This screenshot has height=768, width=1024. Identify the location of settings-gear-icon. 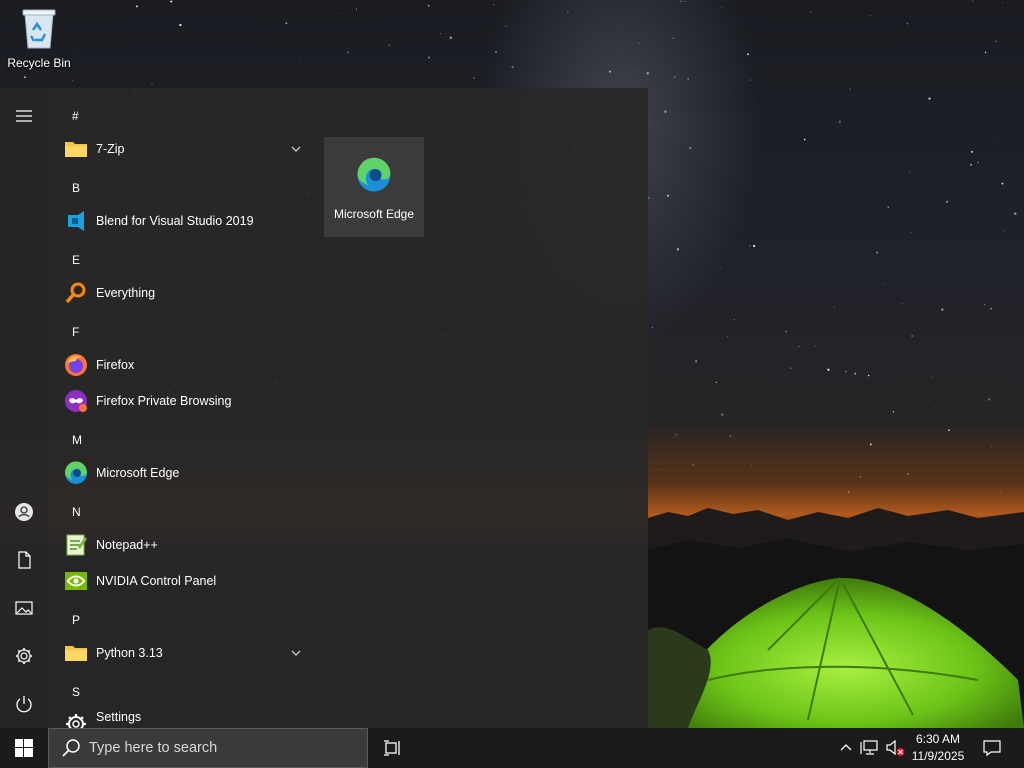
(24, 656).